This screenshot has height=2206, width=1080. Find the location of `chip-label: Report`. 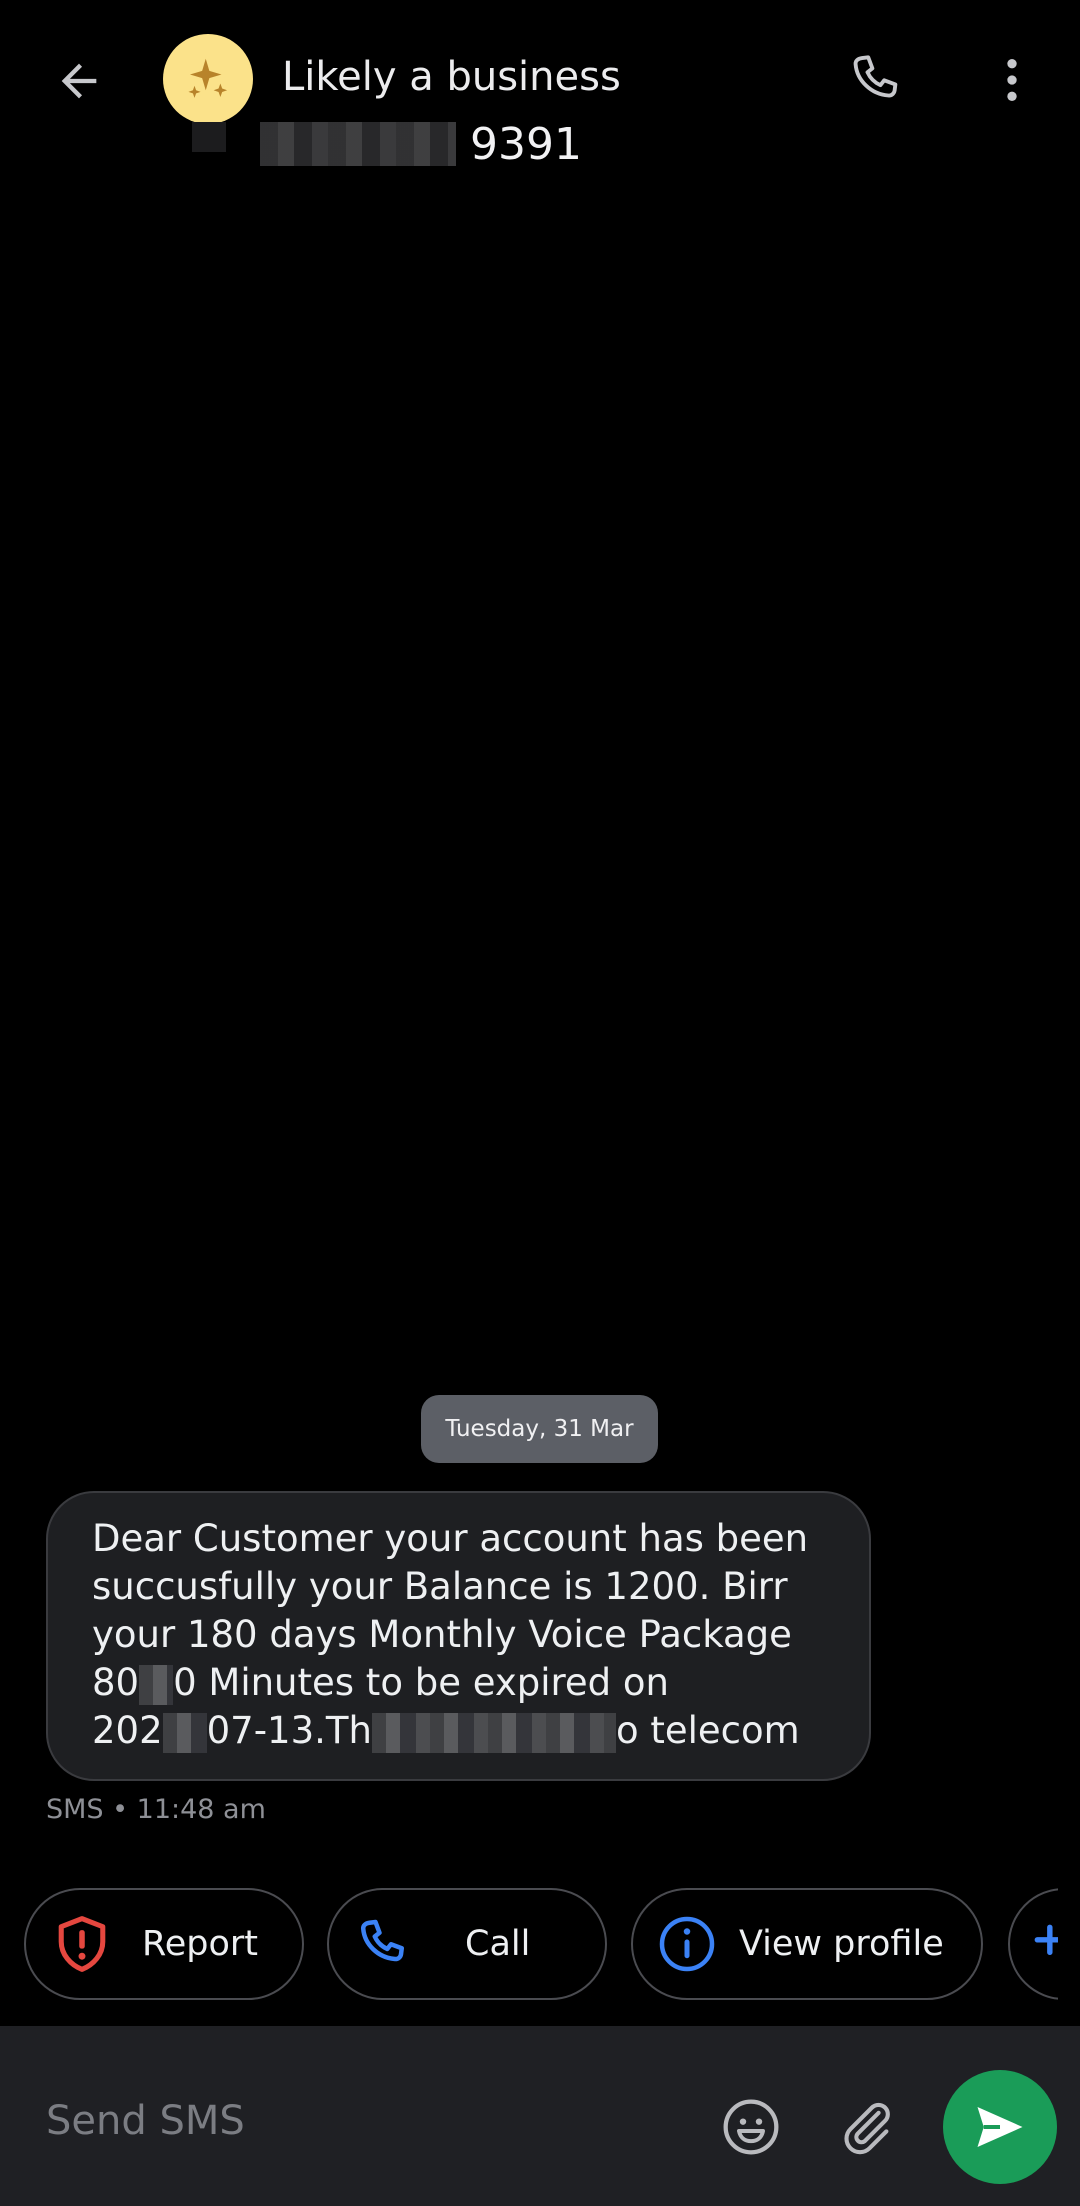

chip-label: Report is located at coordinates (200, 1944).